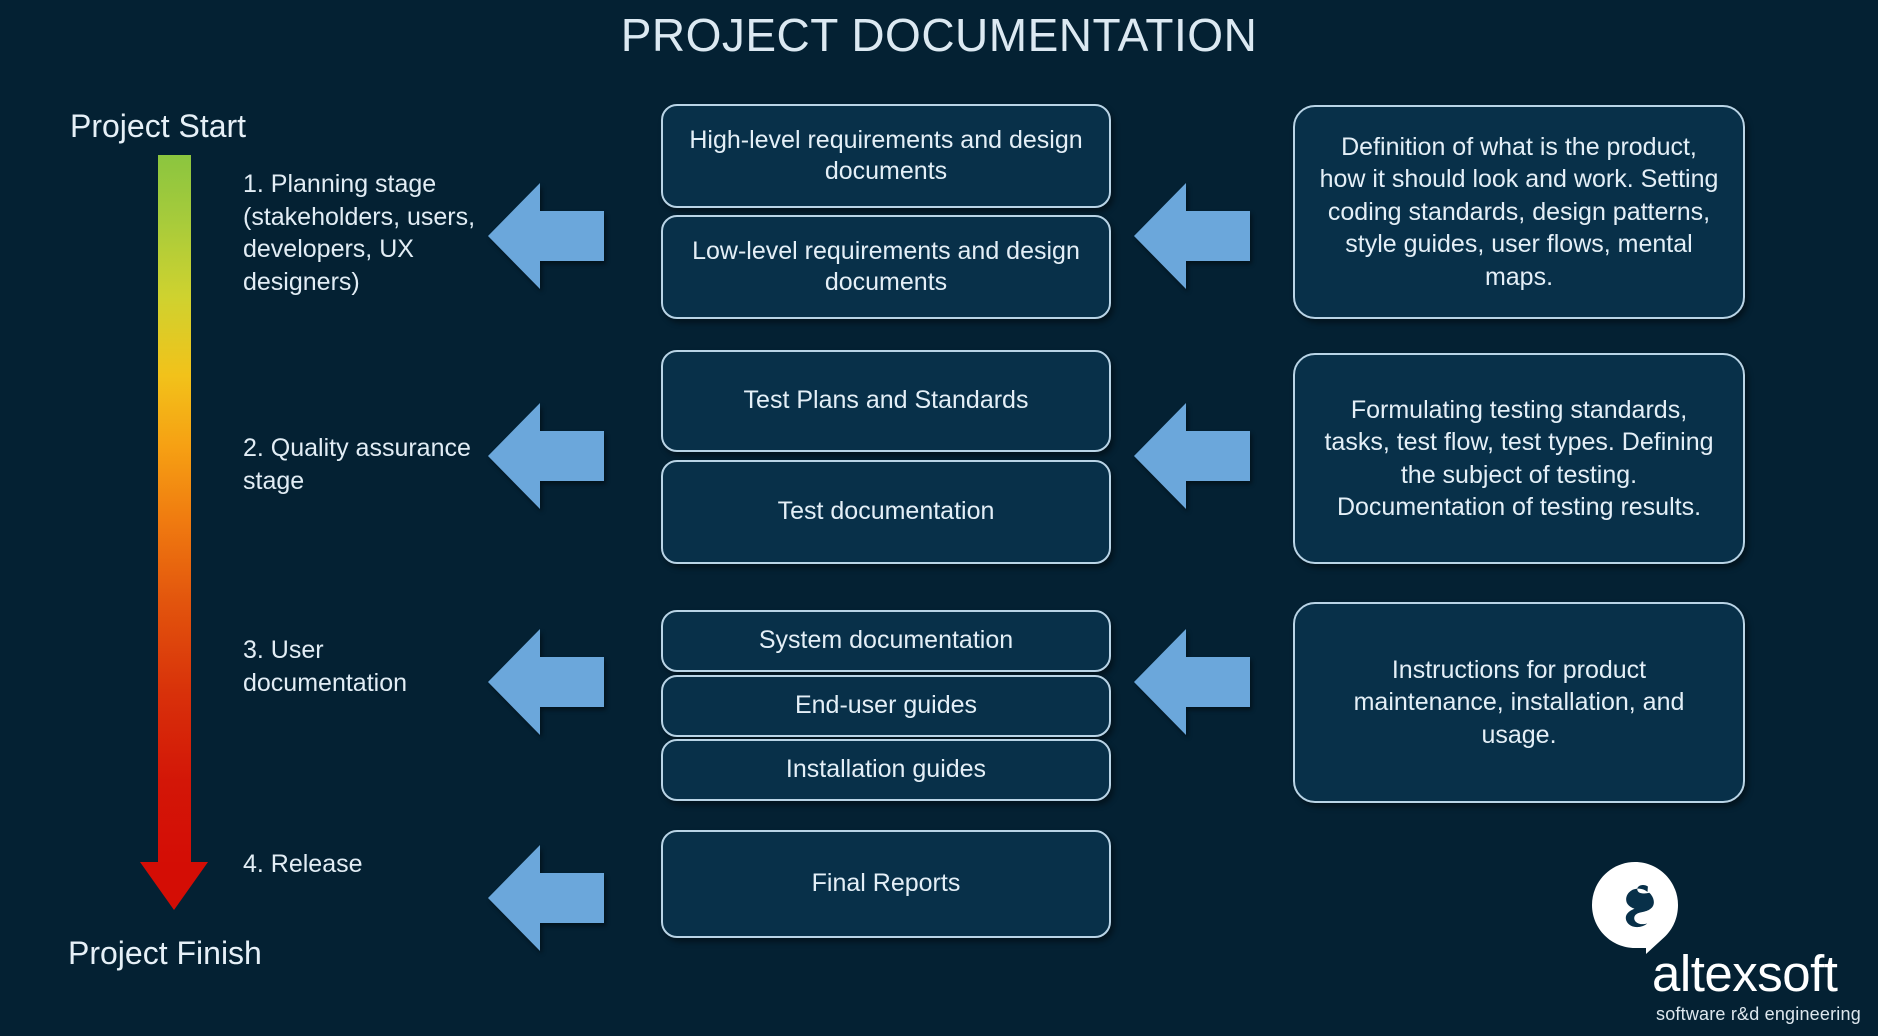  Describe the element at coordinates (1758, 1014) in the screenshot. I see `logo-tagline: software r&d engineering` at that location.